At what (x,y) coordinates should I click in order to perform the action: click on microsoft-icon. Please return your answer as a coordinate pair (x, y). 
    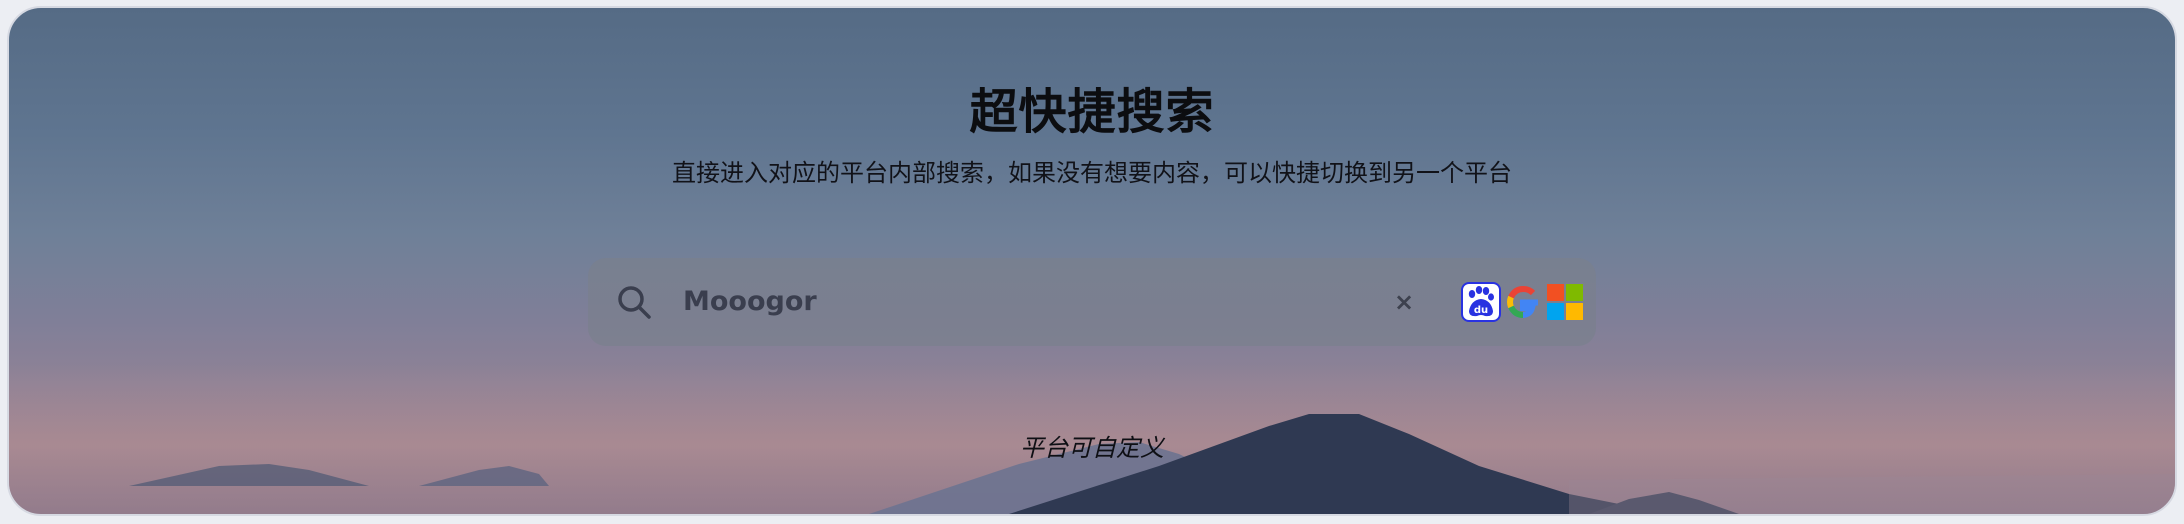
    Looking at the image, I should click on (1565, 302).